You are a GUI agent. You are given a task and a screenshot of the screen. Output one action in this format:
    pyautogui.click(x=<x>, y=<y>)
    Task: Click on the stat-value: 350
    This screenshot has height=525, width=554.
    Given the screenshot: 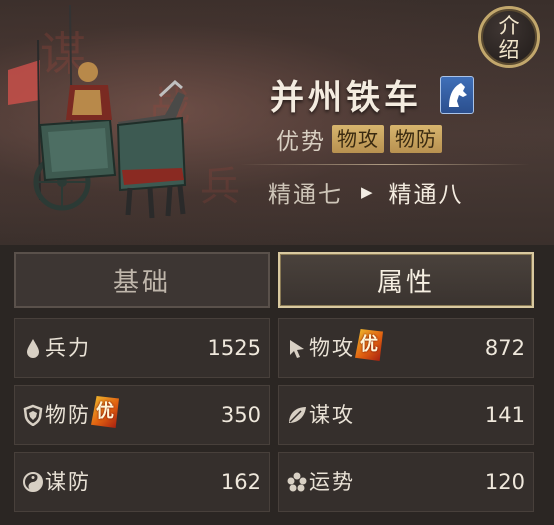 What is the action you would take?
    pyautogui.click(x=240, y=415)
    